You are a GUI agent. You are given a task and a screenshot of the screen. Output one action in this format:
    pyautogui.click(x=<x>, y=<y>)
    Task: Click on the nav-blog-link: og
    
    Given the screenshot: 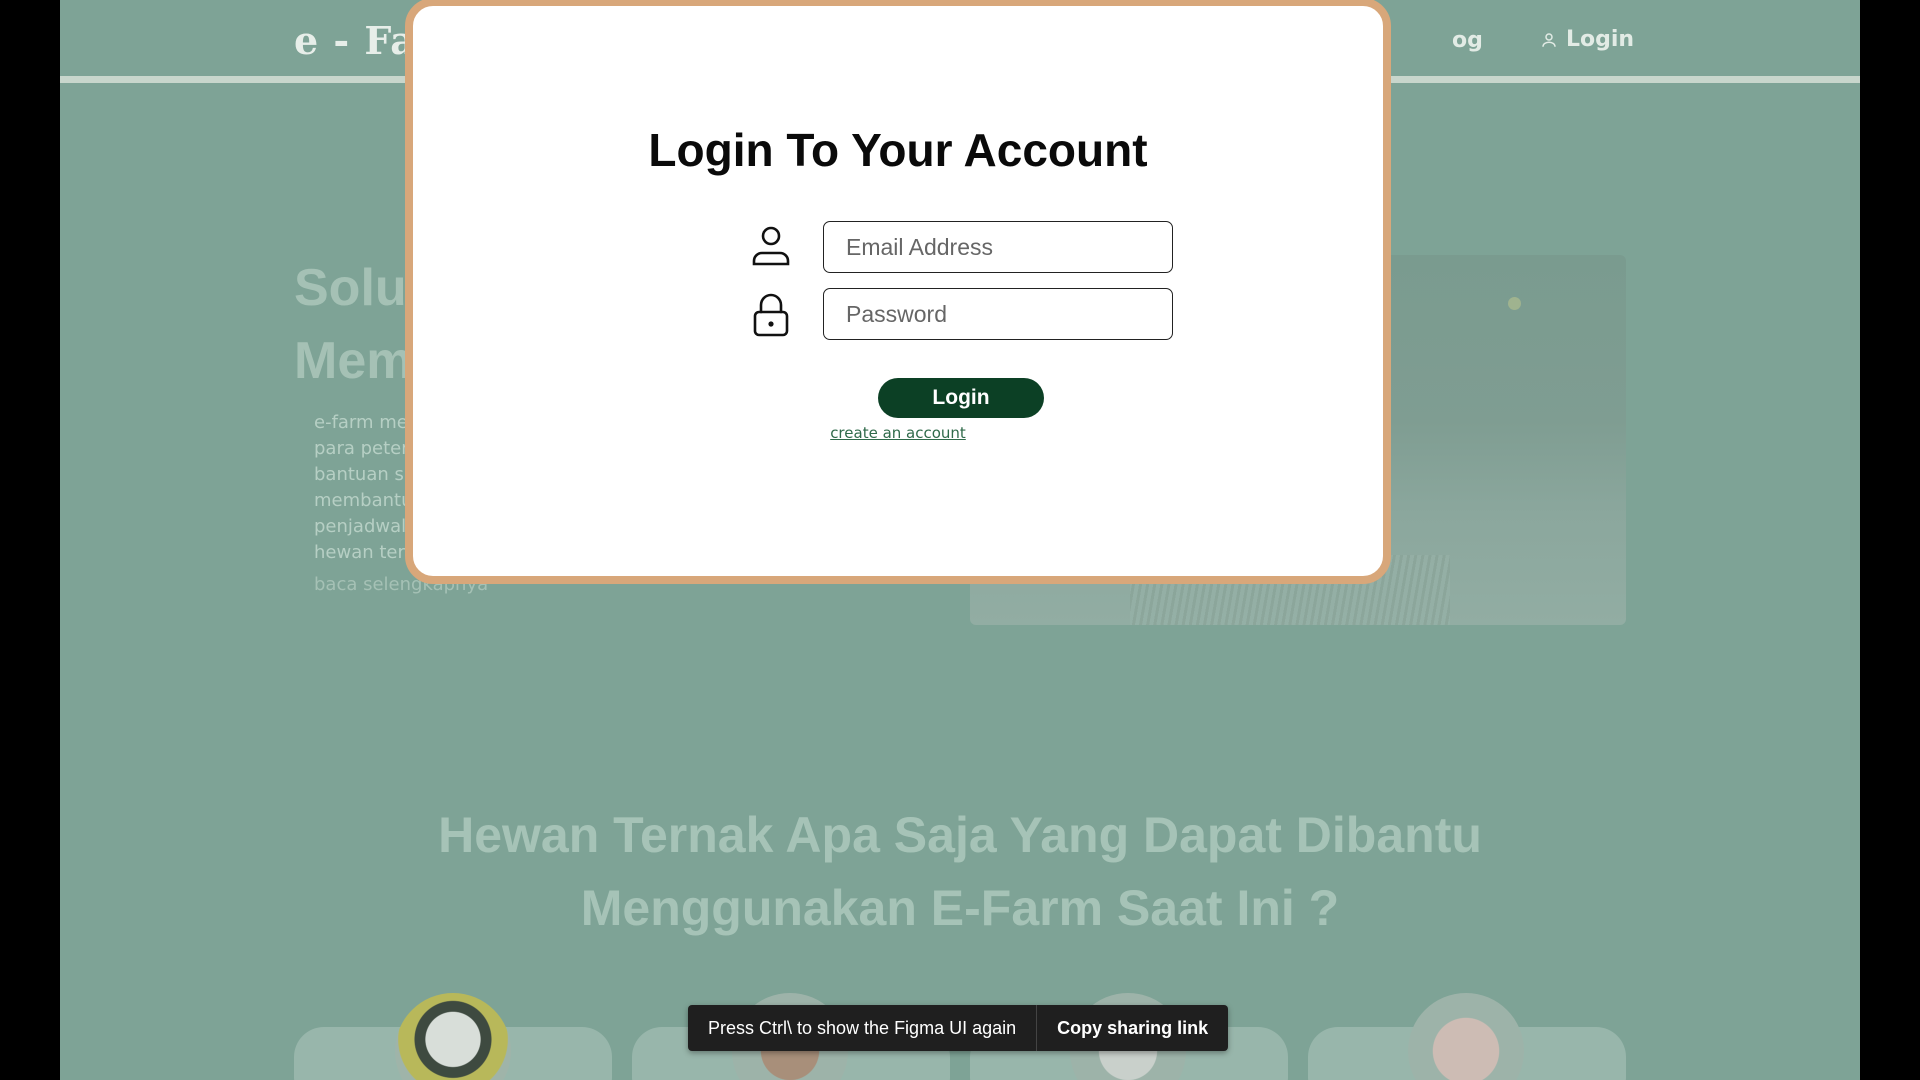 What is the action you would take?
    pyautogui.click(x=1467, y=40)
    